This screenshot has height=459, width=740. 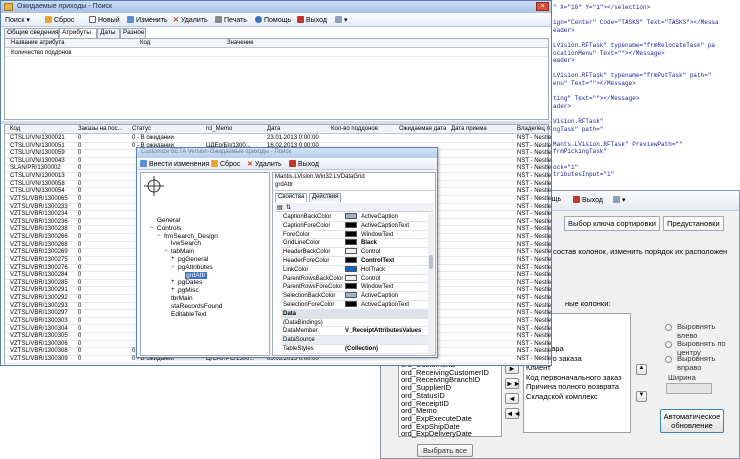 What do you see at coordinates (133, 33) in the screenshot?
I see `tab-misc: Разное` at bounding box center [133, 33].